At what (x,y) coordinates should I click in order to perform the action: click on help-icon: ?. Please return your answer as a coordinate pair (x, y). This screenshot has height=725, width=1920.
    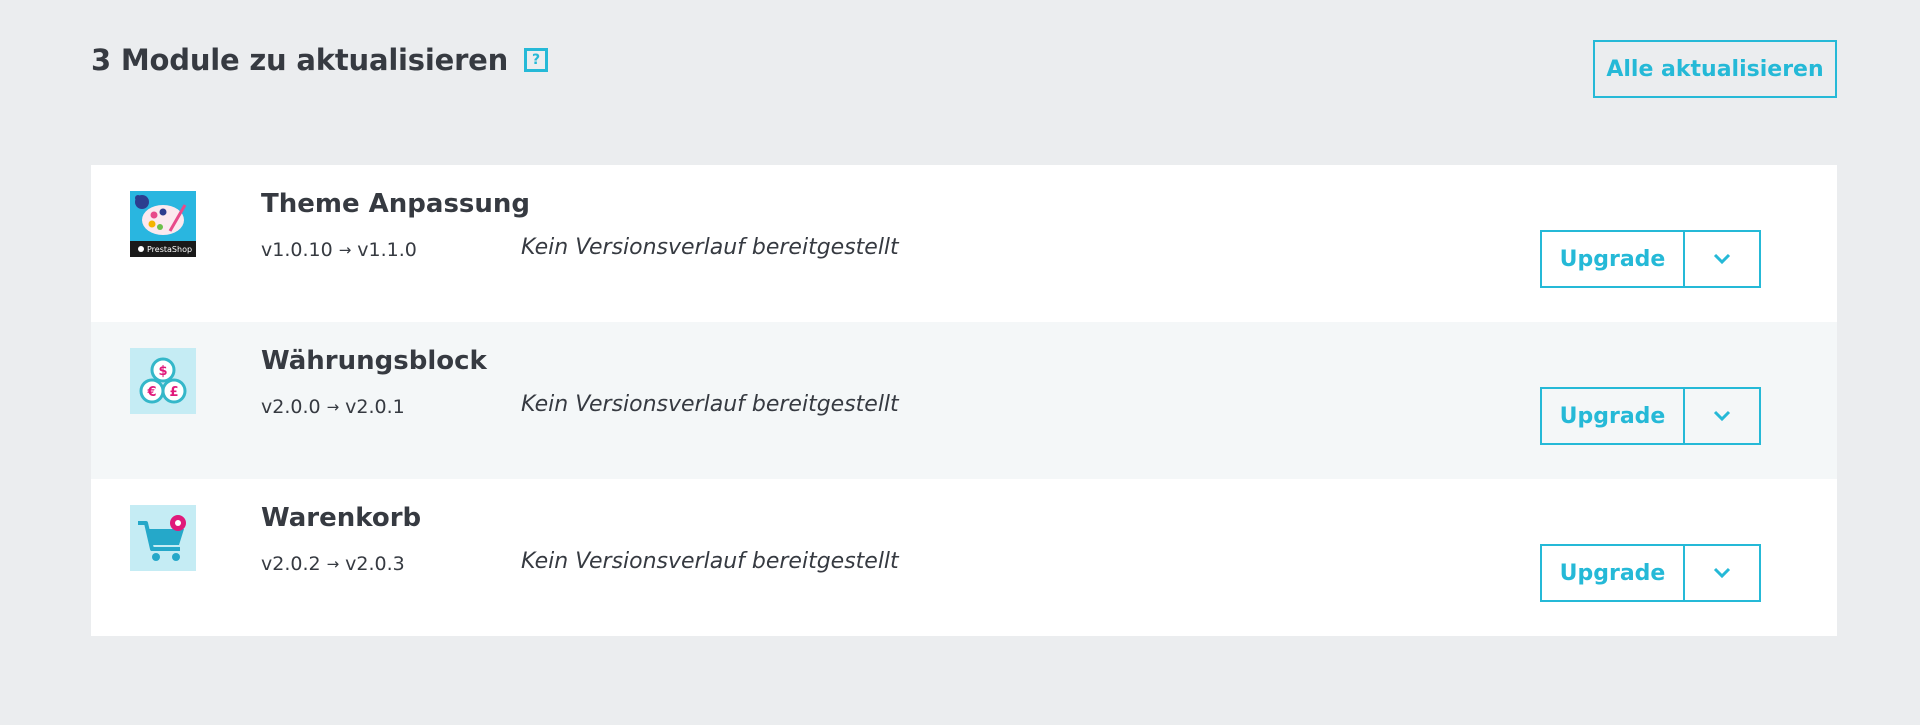
    Looking at the image, I should click on (536, 60).